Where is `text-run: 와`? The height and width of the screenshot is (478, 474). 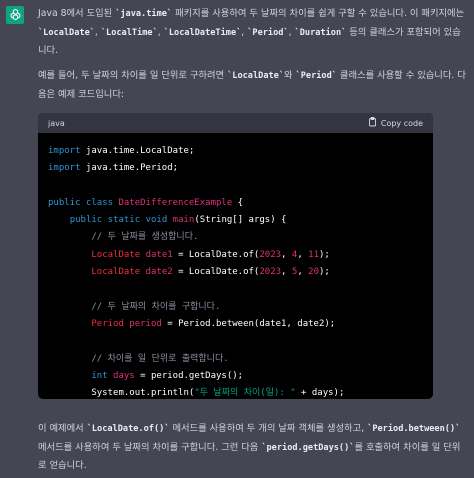
text-run: 와 is located at coordinates (290, 75).